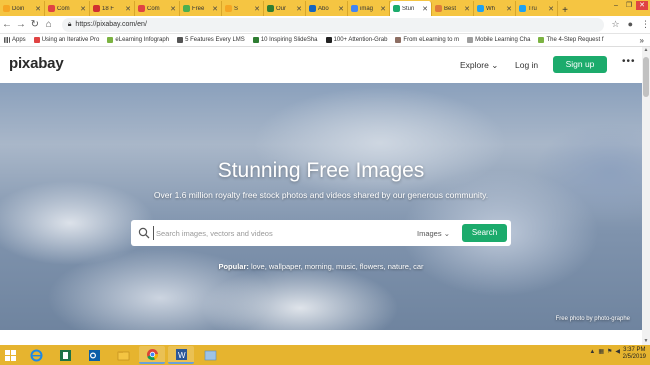  I want to click on back-button: ←, so click(7, 24).